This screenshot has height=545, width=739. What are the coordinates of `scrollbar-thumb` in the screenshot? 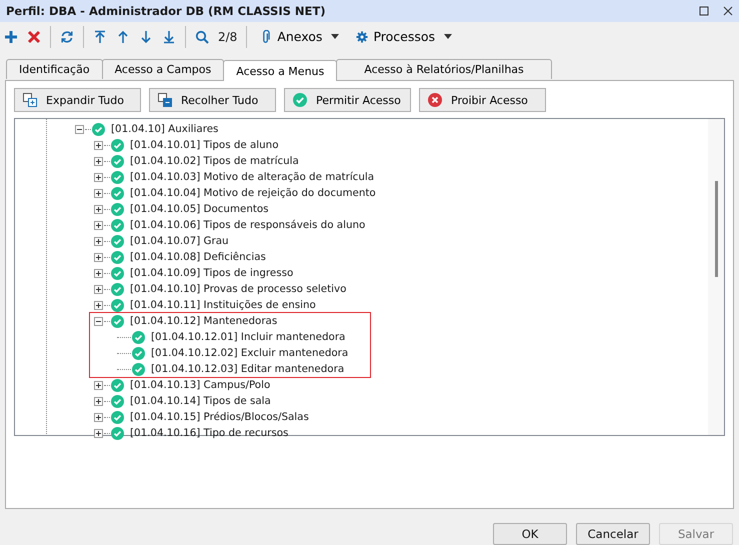 It's located at (716, 229).